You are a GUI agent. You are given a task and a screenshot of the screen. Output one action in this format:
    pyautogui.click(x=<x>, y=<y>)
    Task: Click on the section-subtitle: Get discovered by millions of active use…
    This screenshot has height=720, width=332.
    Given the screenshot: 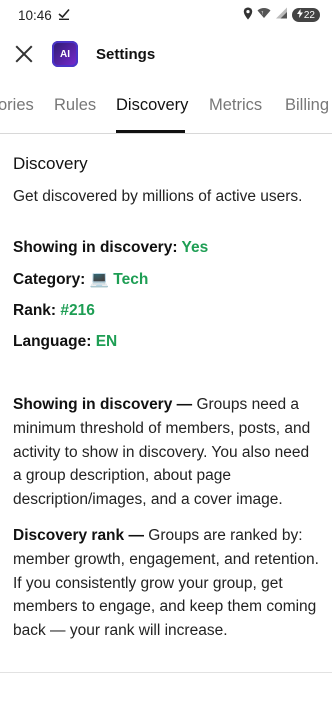 What is the action you would take?
    pyautogui.click(x=158, y=196)
    